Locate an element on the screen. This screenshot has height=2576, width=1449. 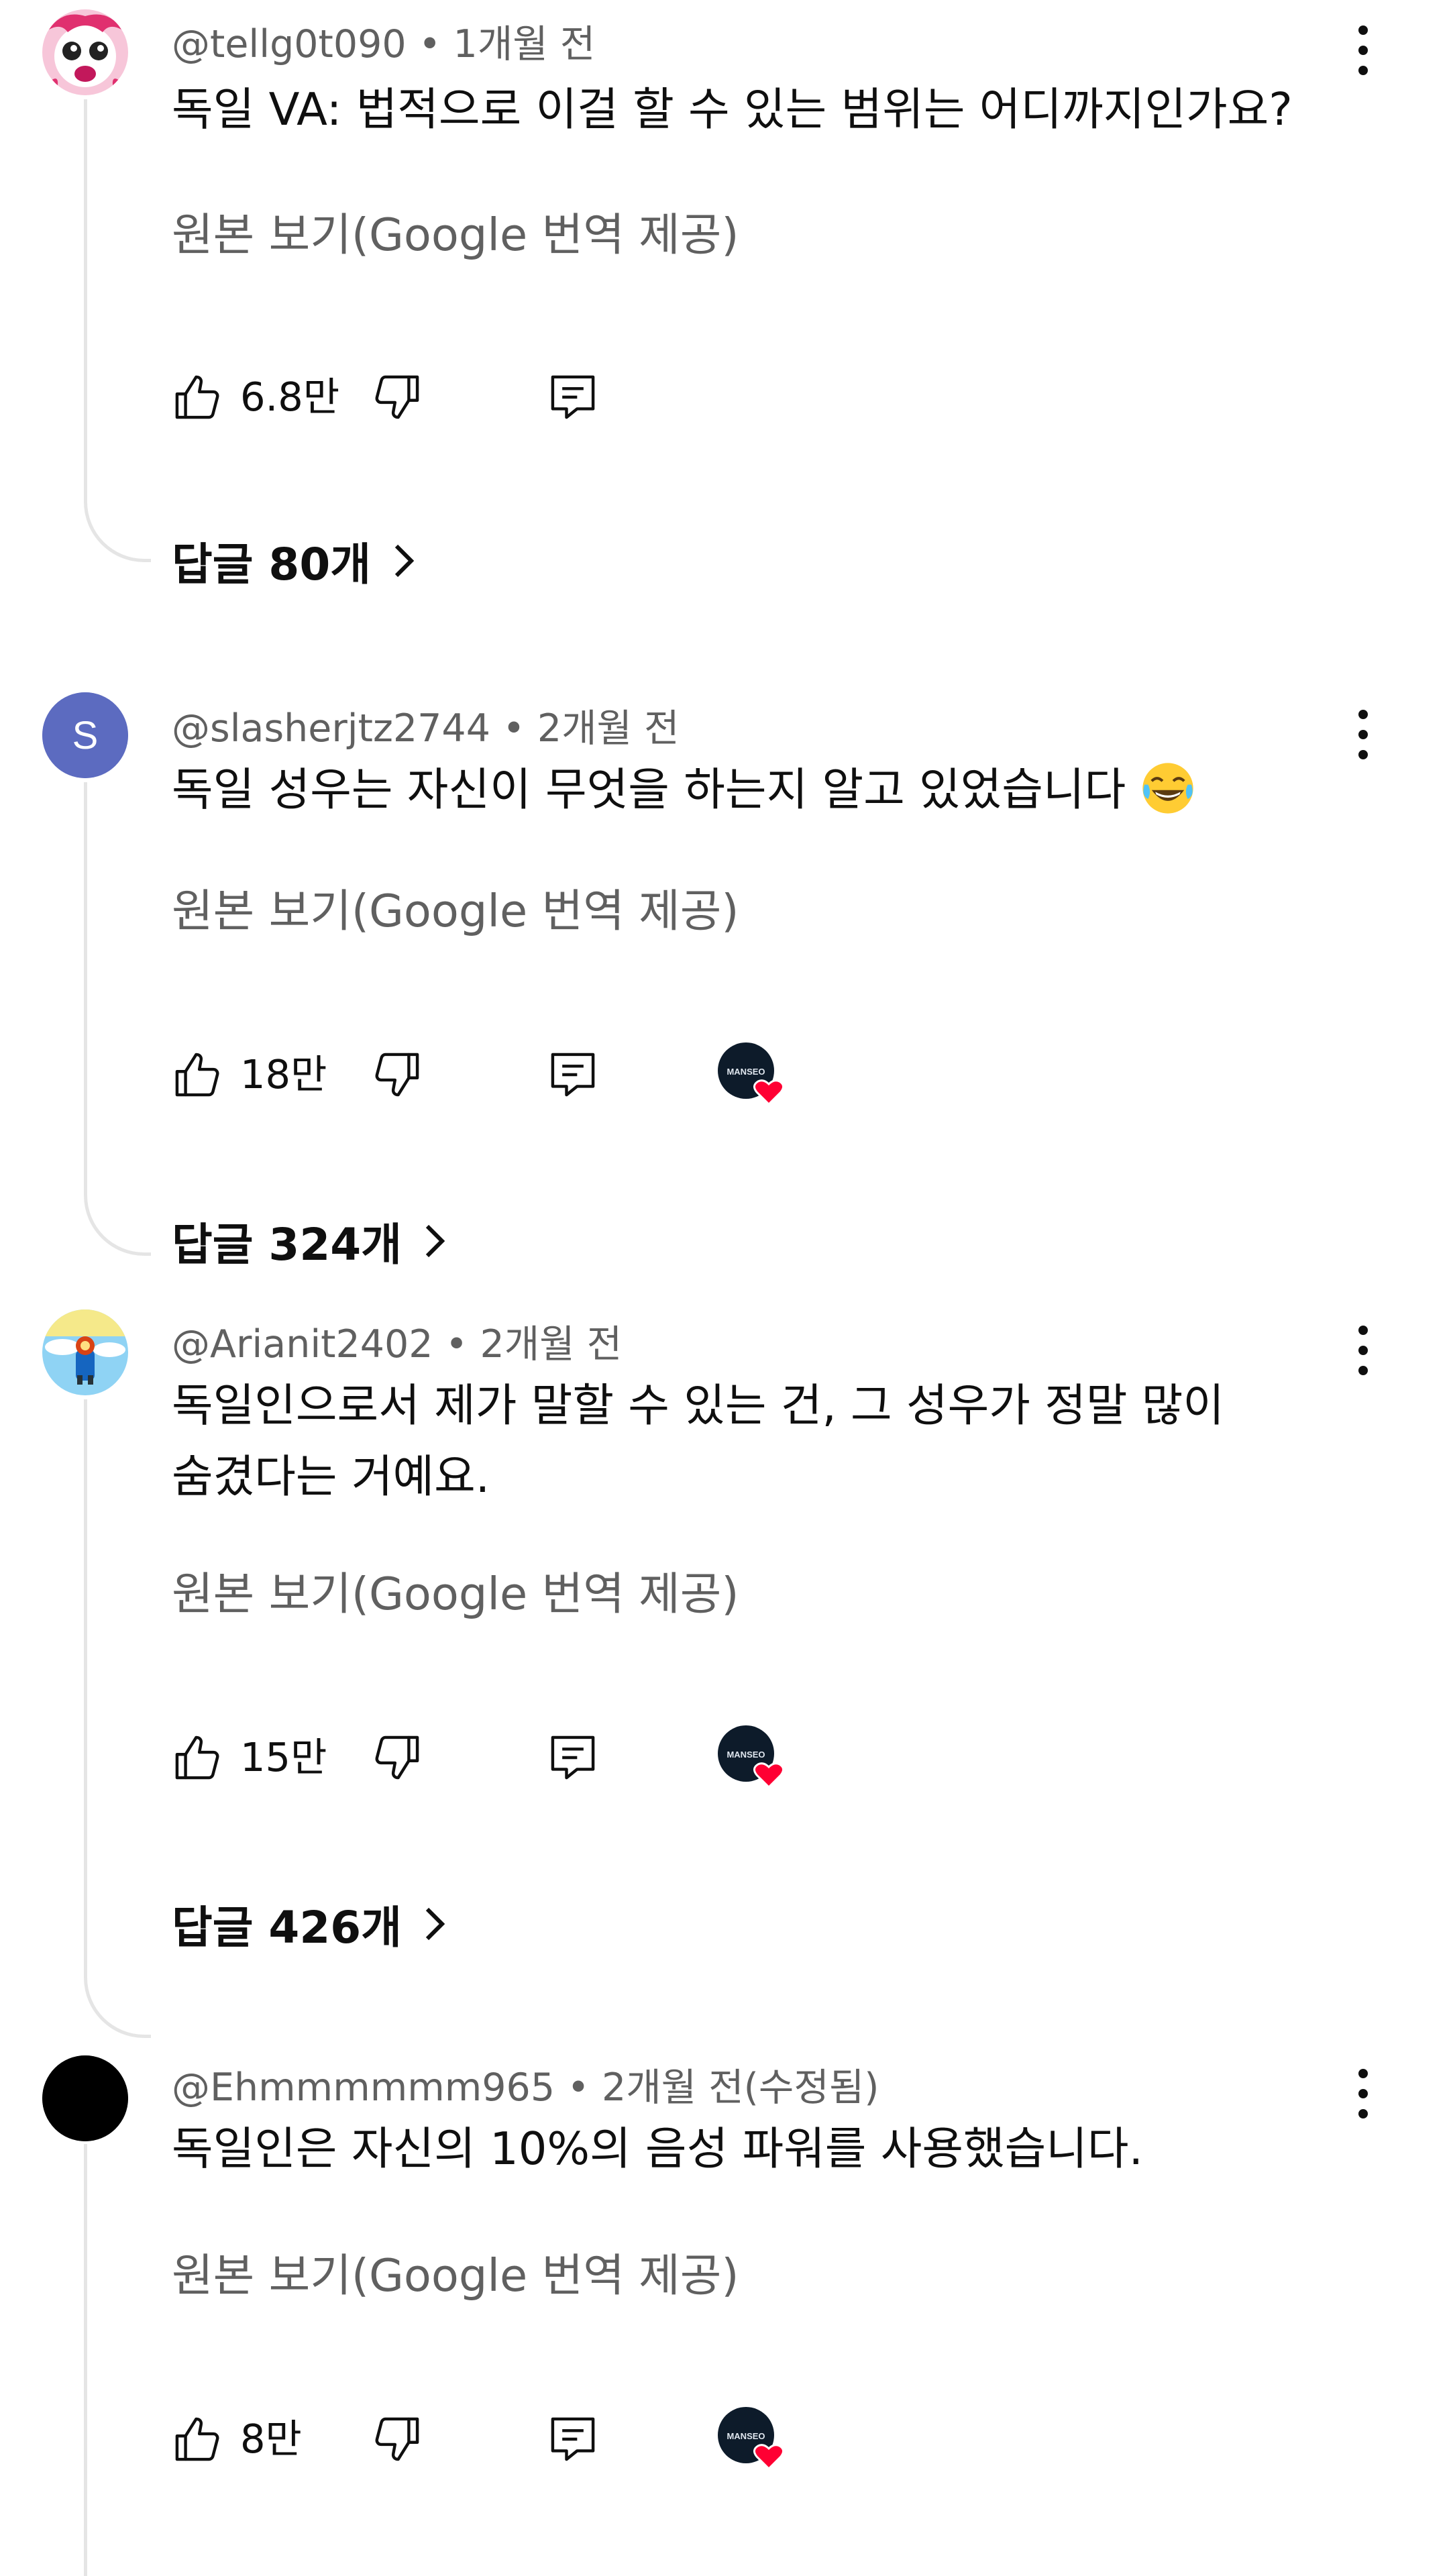
view-replies-button: 답글 426개 is located at coordinates (310, 1923).